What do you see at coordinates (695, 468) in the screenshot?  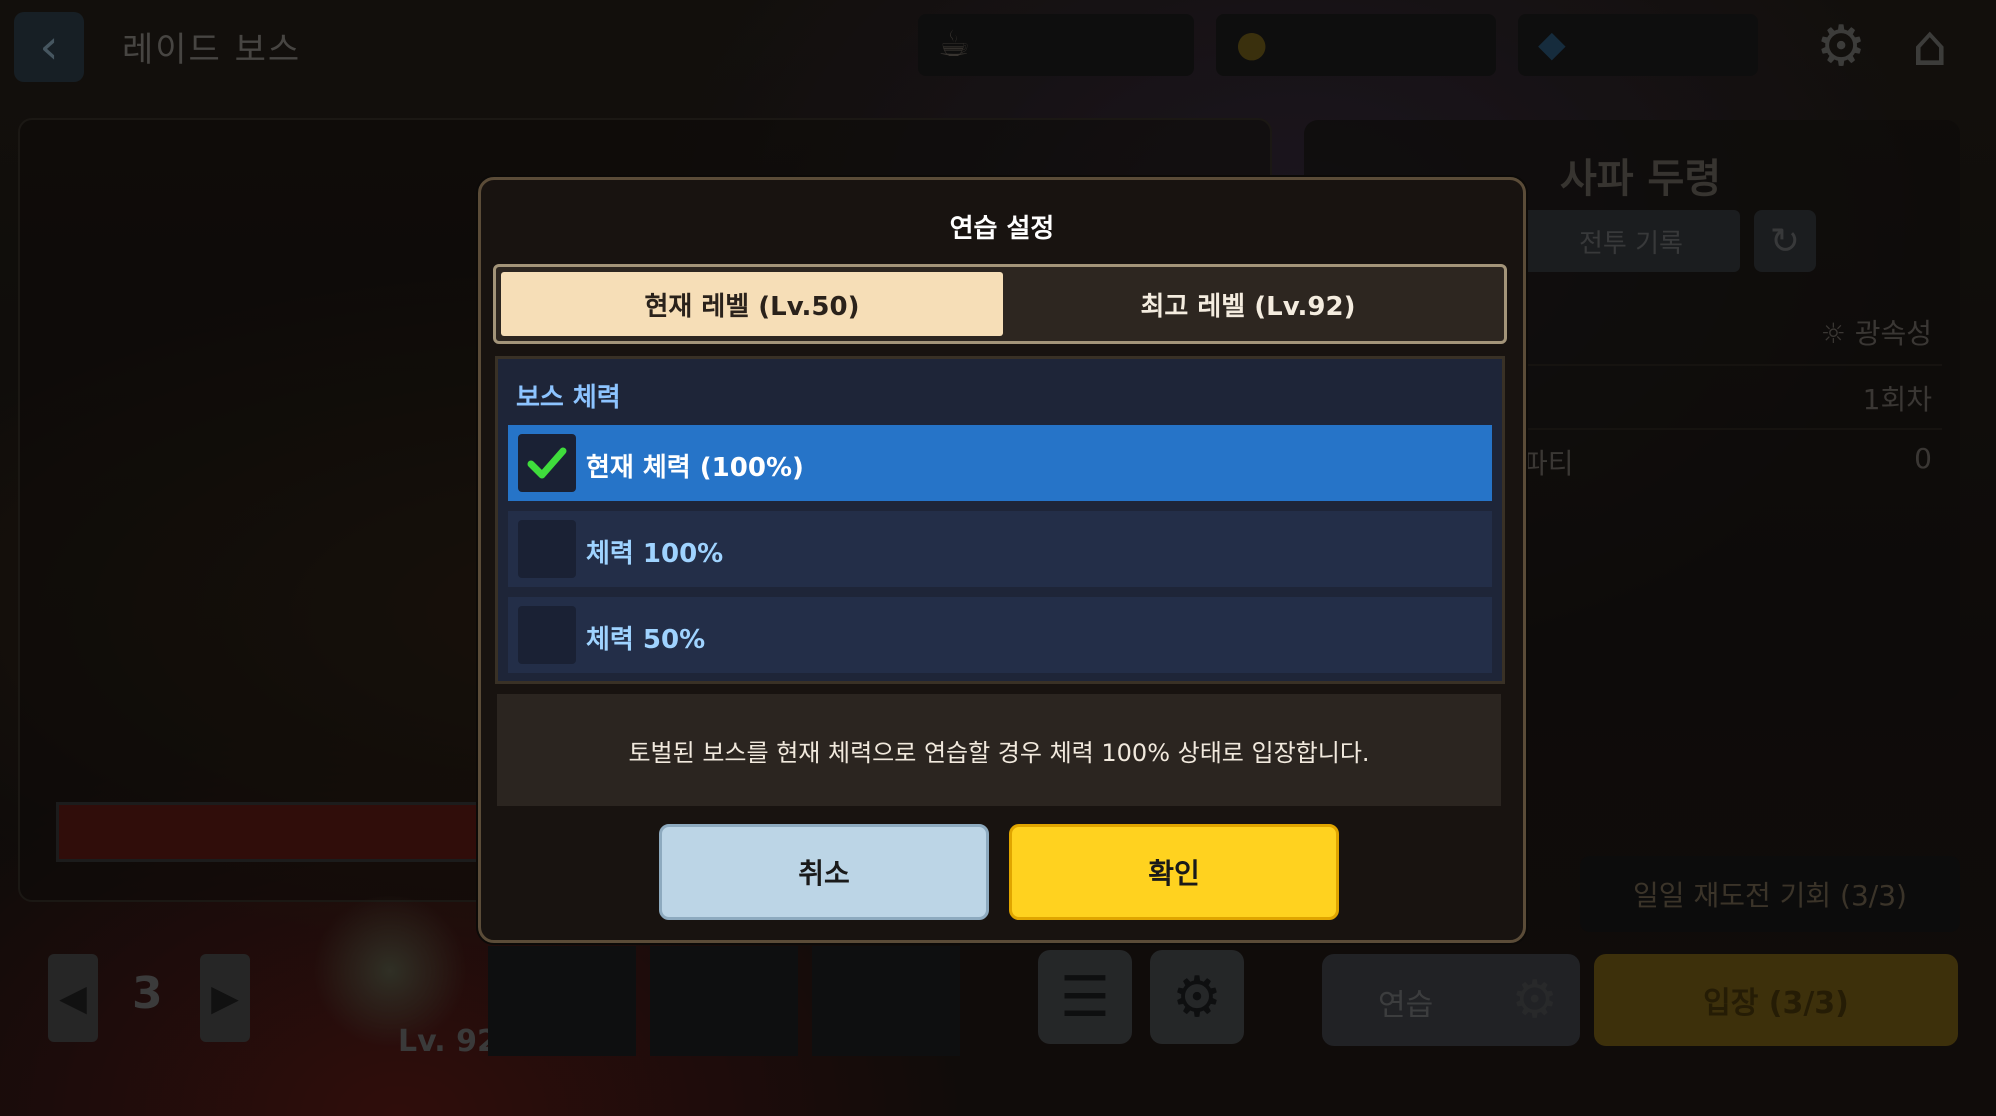 I see `option-label: 현재 체력 (100%)` at bounding box center [695, 468].